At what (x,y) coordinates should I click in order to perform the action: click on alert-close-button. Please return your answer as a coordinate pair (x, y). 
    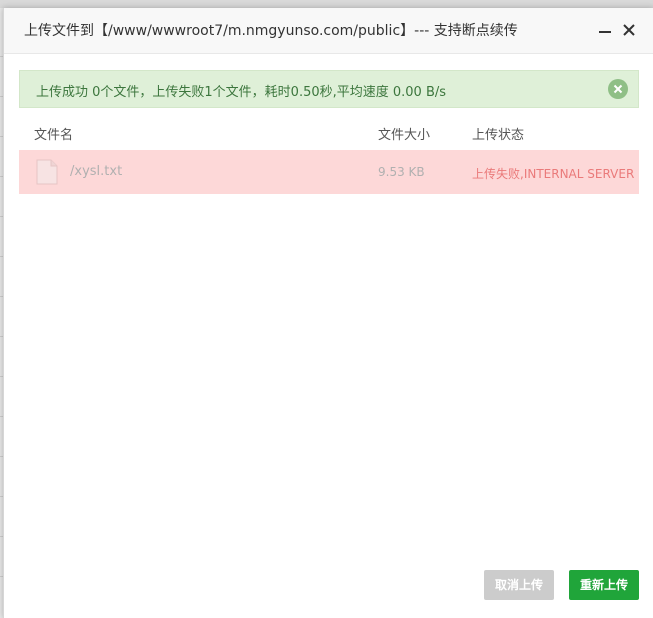
    Looking at the image, I should click on (618, 89).